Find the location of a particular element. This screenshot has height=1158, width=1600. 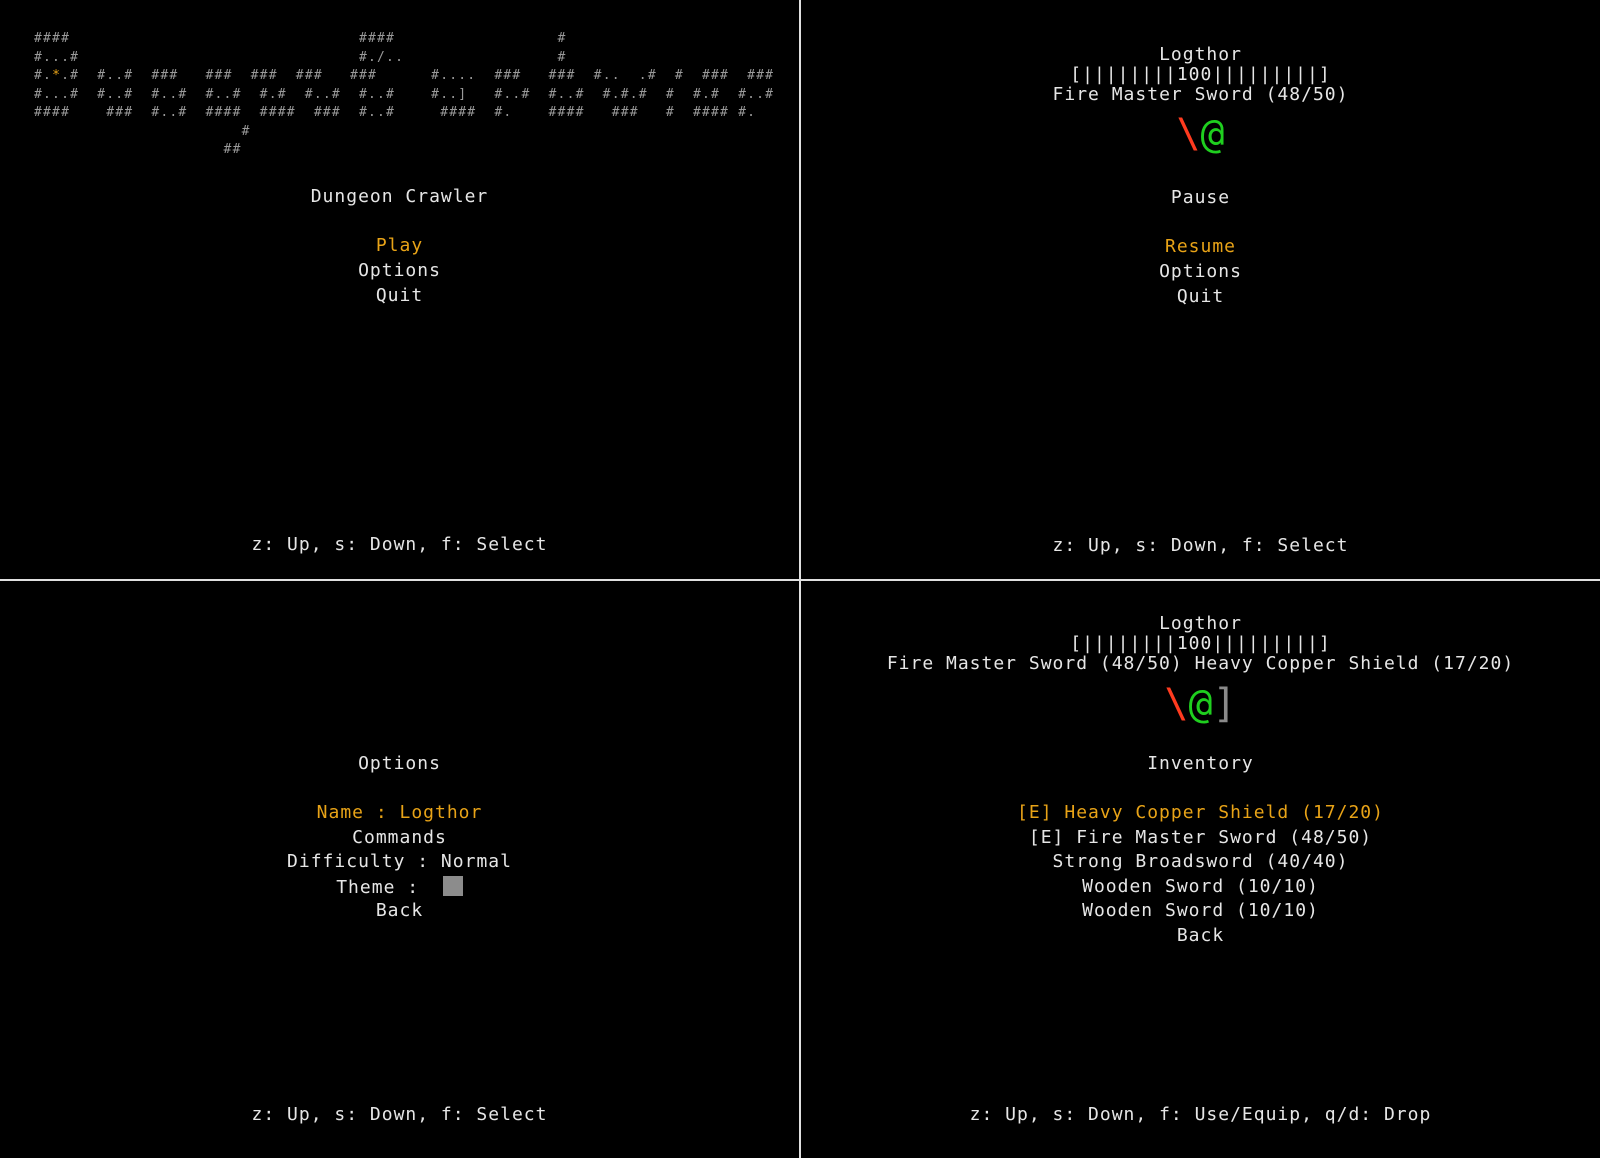

option-theme: Theme : is located at coordinates (399, 887).